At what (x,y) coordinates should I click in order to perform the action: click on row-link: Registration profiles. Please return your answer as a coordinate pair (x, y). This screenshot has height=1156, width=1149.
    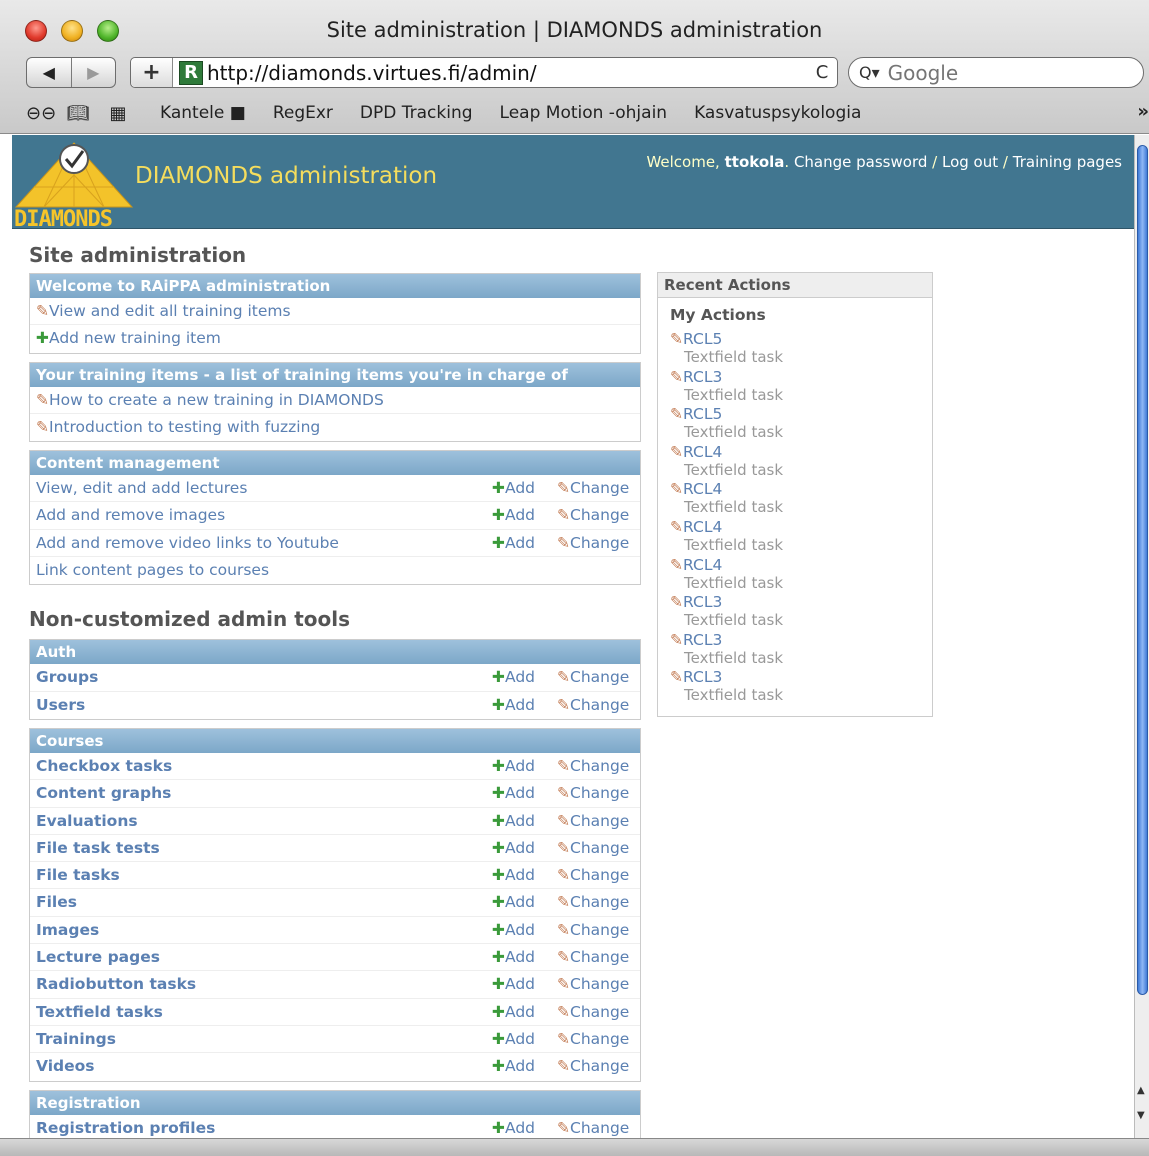
    Looking at the image, I should click on (125, 1128).